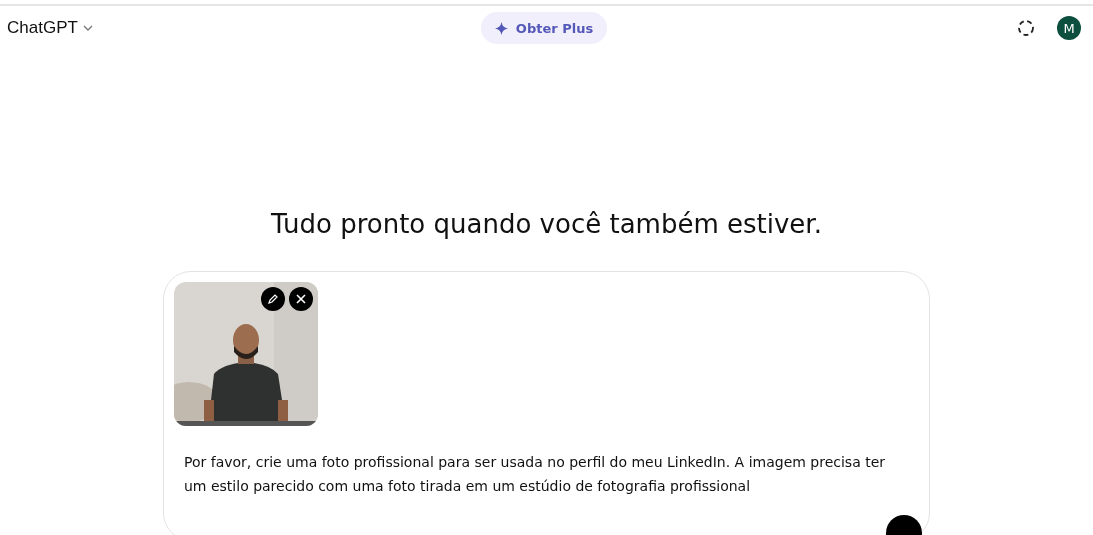 This screenshot has width=1093, height=535. I want to click on upgrade-button: Obter Plus, so click(544, 28).